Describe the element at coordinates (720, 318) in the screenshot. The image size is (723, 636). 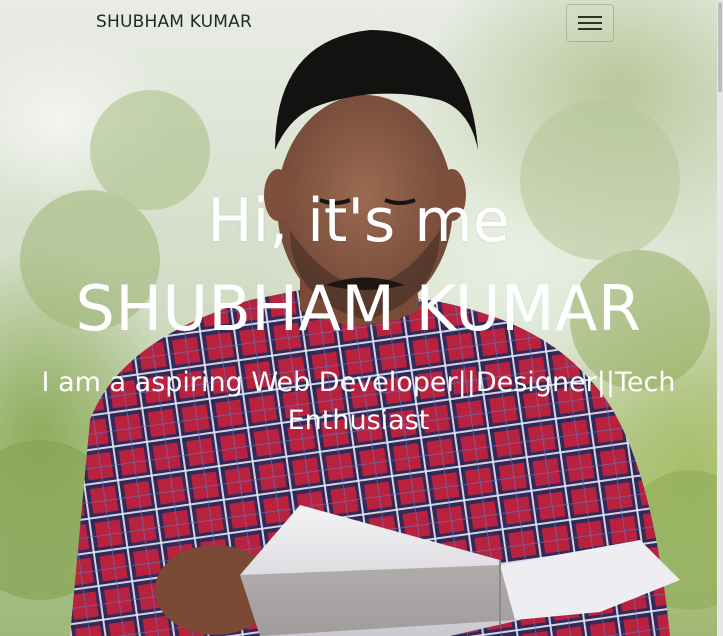
I see `page-scrollbar` at that location.